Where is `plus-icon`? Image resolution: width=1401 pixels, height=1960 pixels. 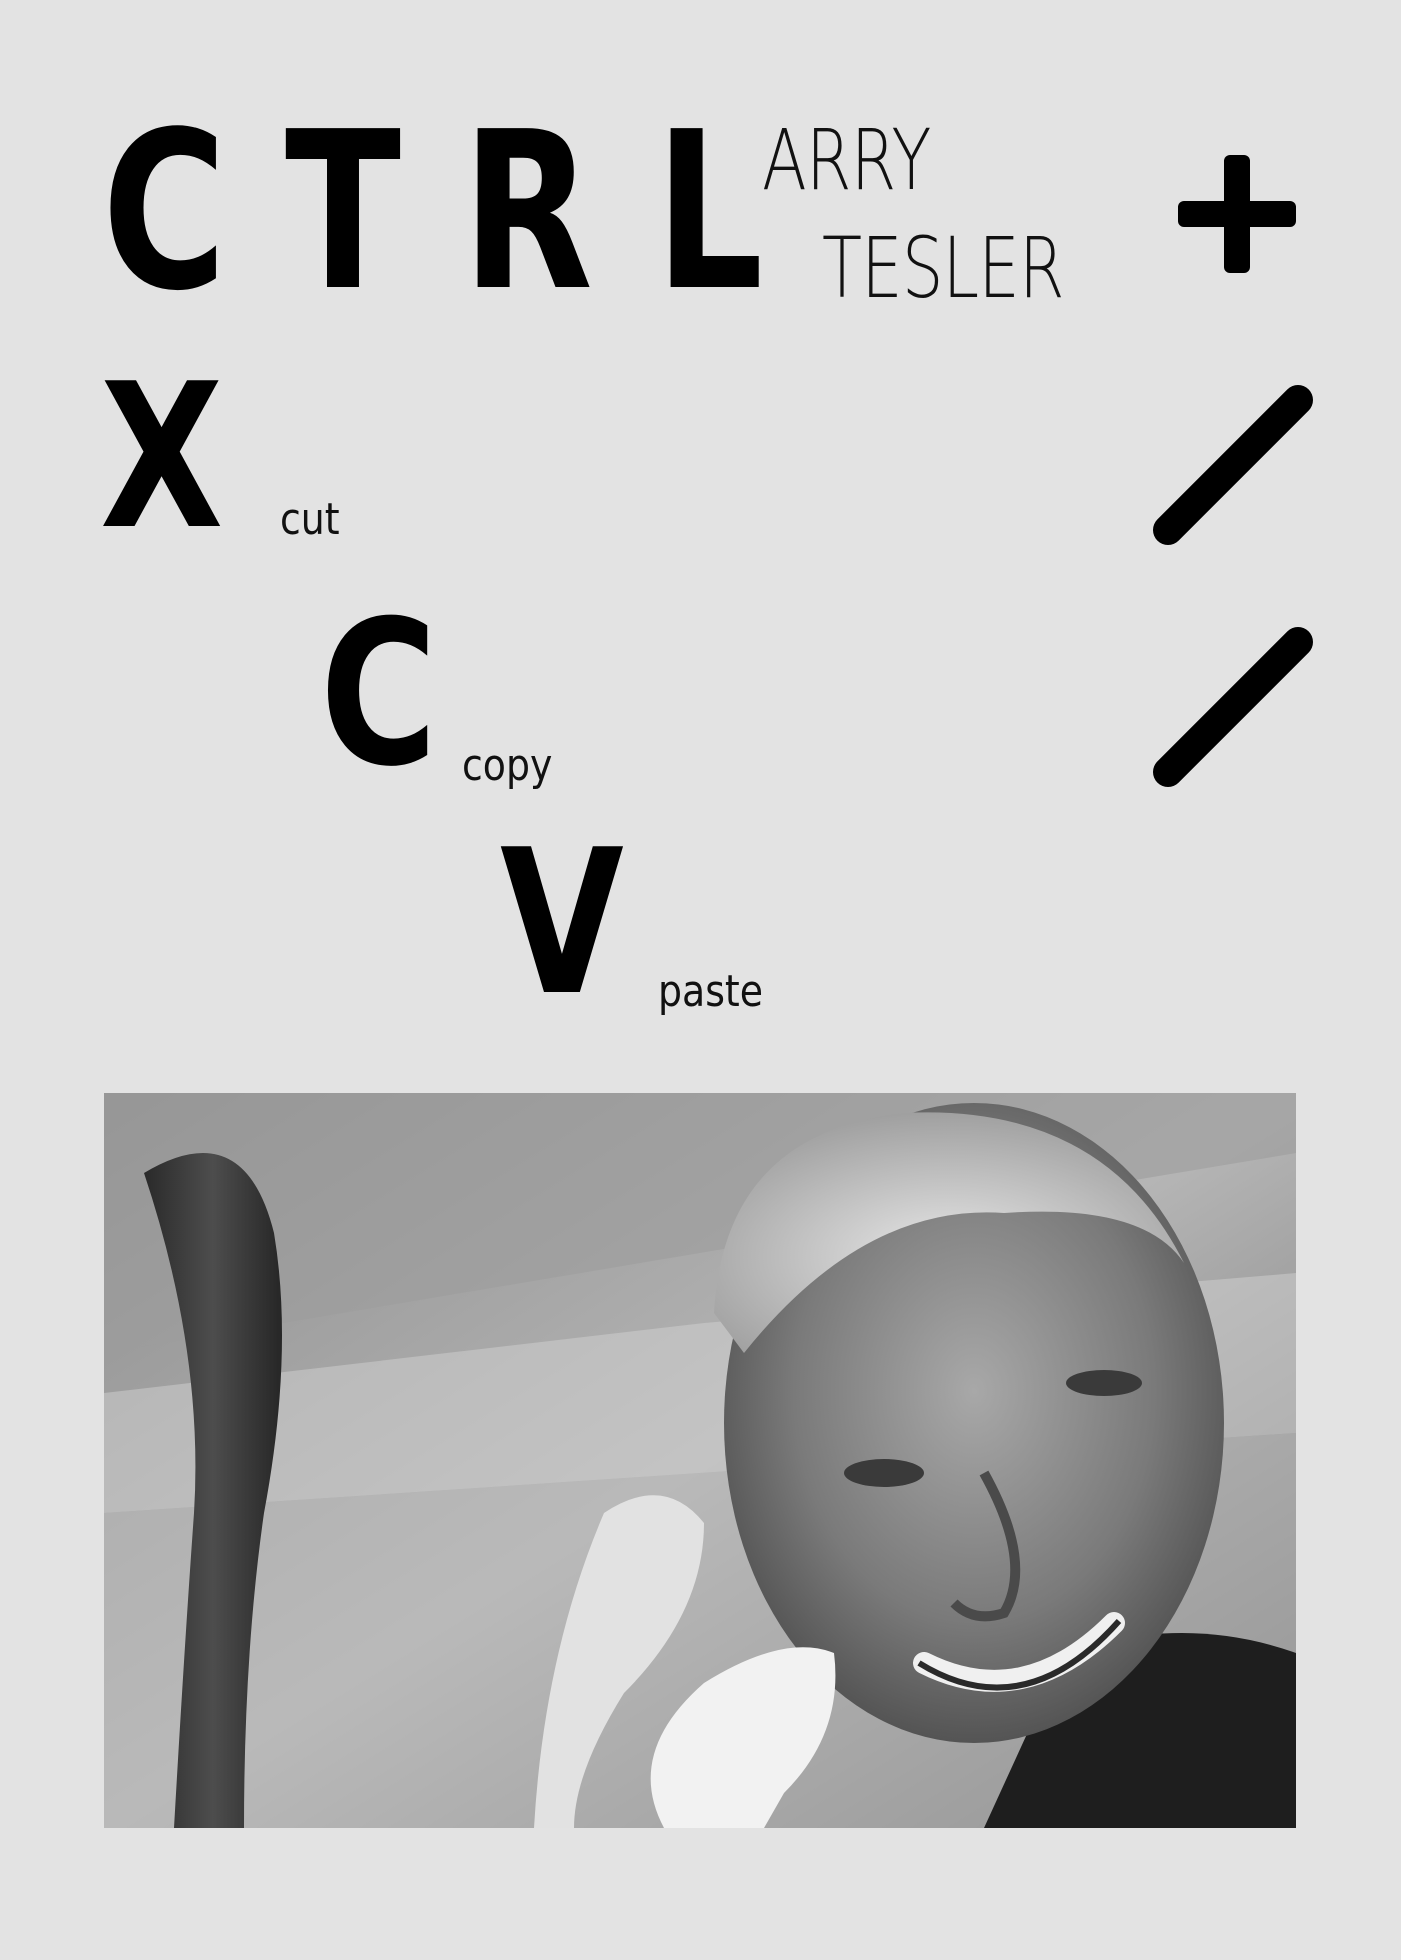
plus-icon is located at coordinates (1237, 214).